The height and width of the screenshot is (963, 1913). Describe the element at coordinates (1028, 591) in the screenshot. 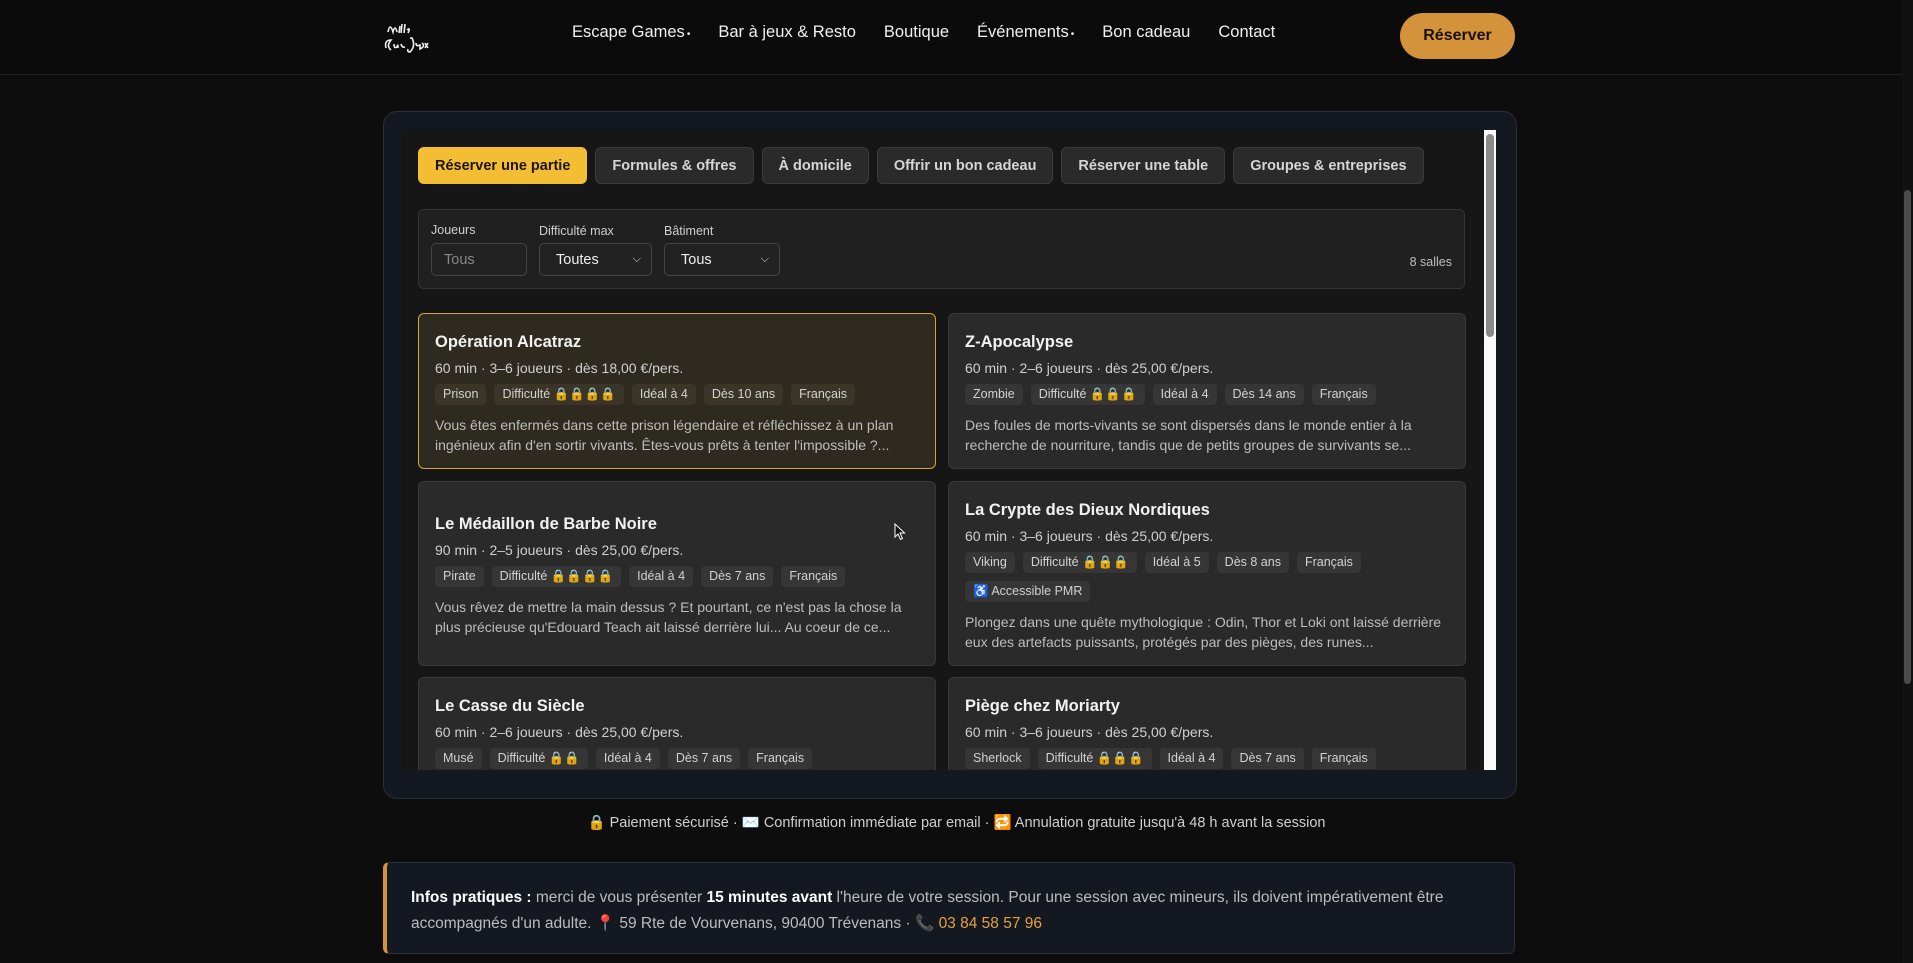

I see `tag-accessible-pmr: ♿ Accessible PMR` at that location.